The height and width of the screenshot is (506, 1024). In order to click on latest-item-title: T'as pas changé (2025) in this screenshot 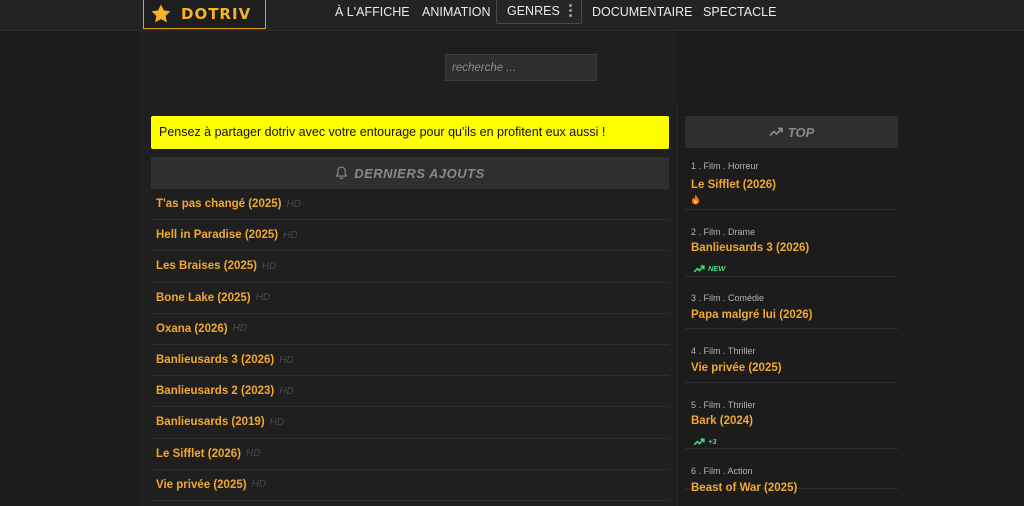, I will do `click(218, 204)`.